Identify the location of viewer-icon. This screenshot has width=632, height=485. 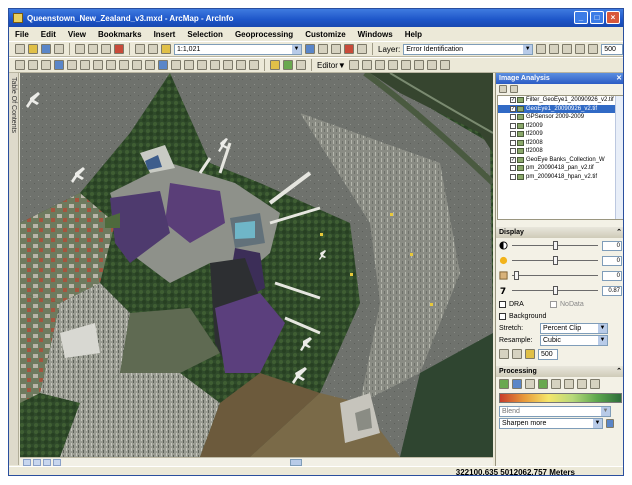
(254, 65).